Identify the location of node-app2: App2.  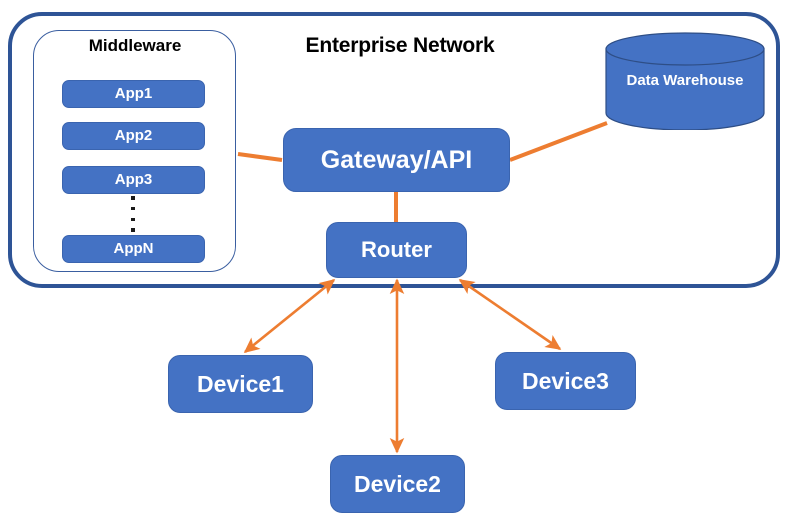
(133, 136).